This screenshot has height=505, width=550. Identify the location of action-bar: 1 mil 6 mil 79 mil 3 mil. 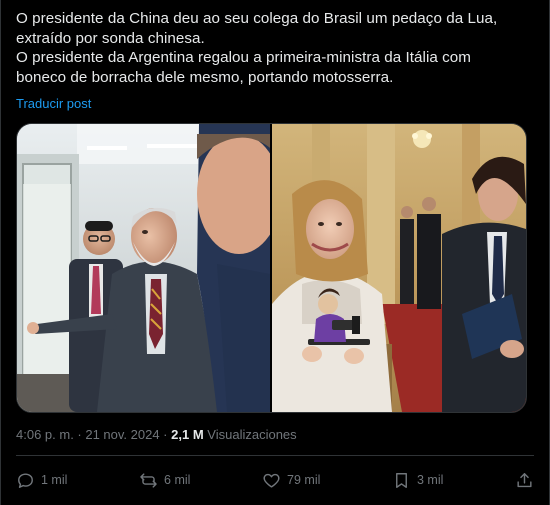
(275, 480).